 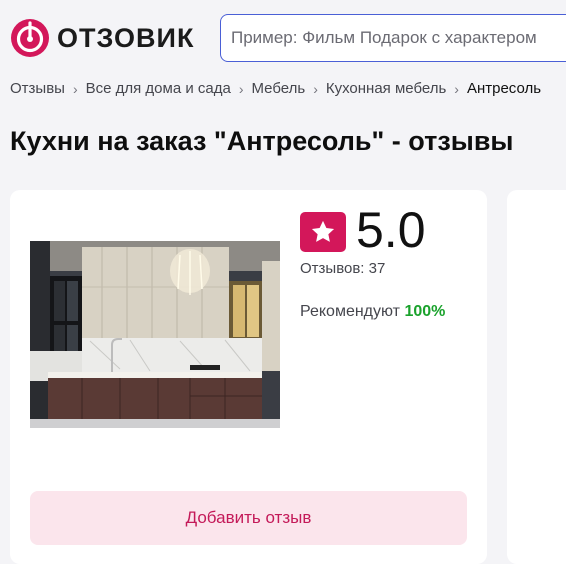 I want to click on breadcrumb-item-home-garden: Все для дома и сада, so click(x=158, y=88).